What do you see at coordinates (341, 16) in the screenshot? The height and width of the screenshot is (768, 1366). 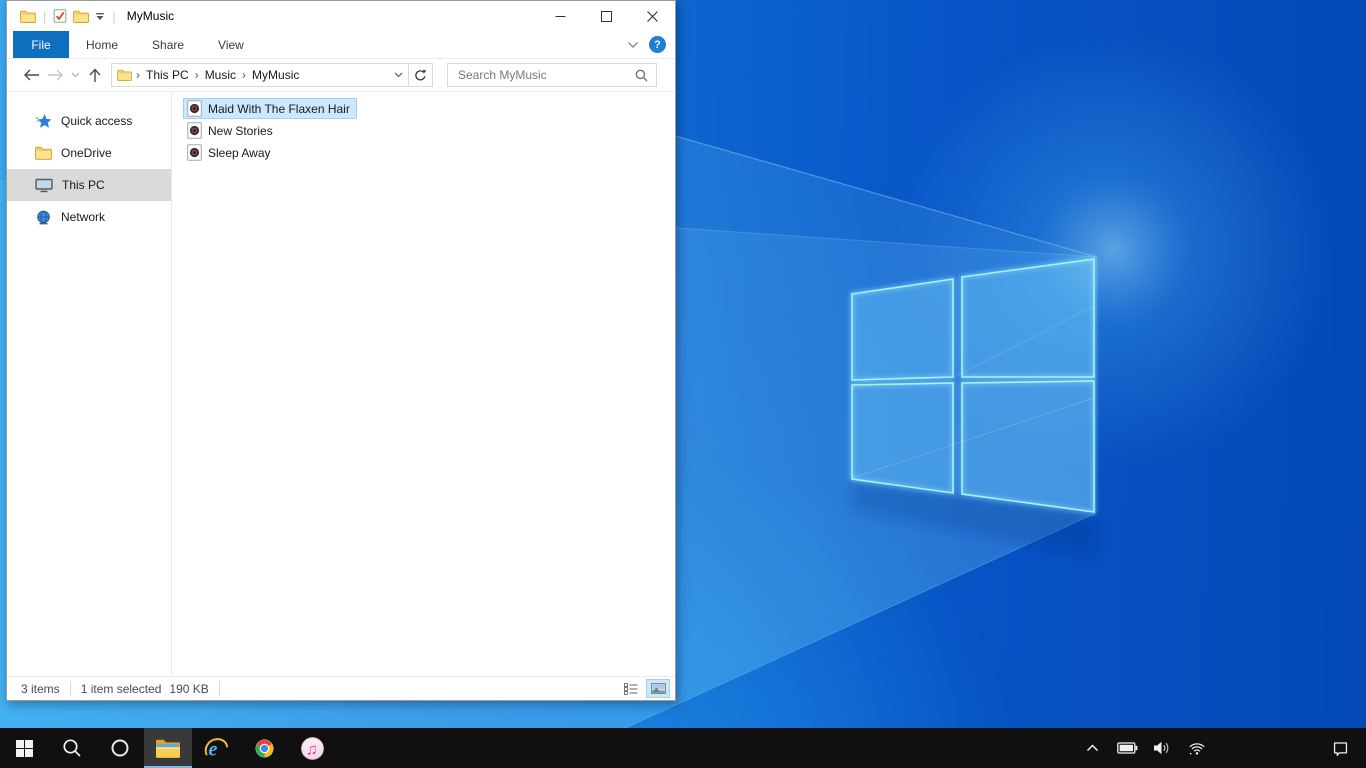 I see `title-bar: | | MyMusic` at bounding box center [341, 16].